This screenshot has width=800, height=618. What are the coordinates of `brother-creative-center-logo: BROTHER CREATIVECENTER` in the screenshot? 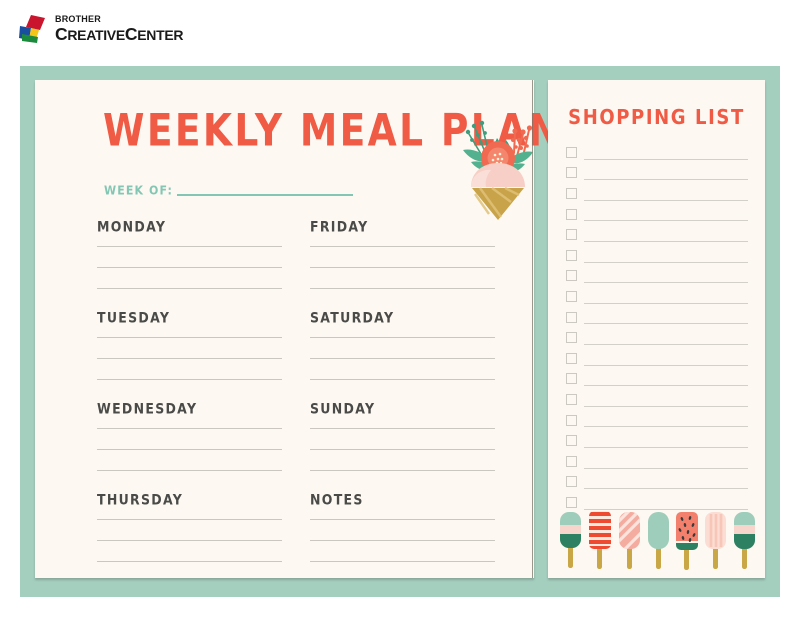 It's located at (100, 29).